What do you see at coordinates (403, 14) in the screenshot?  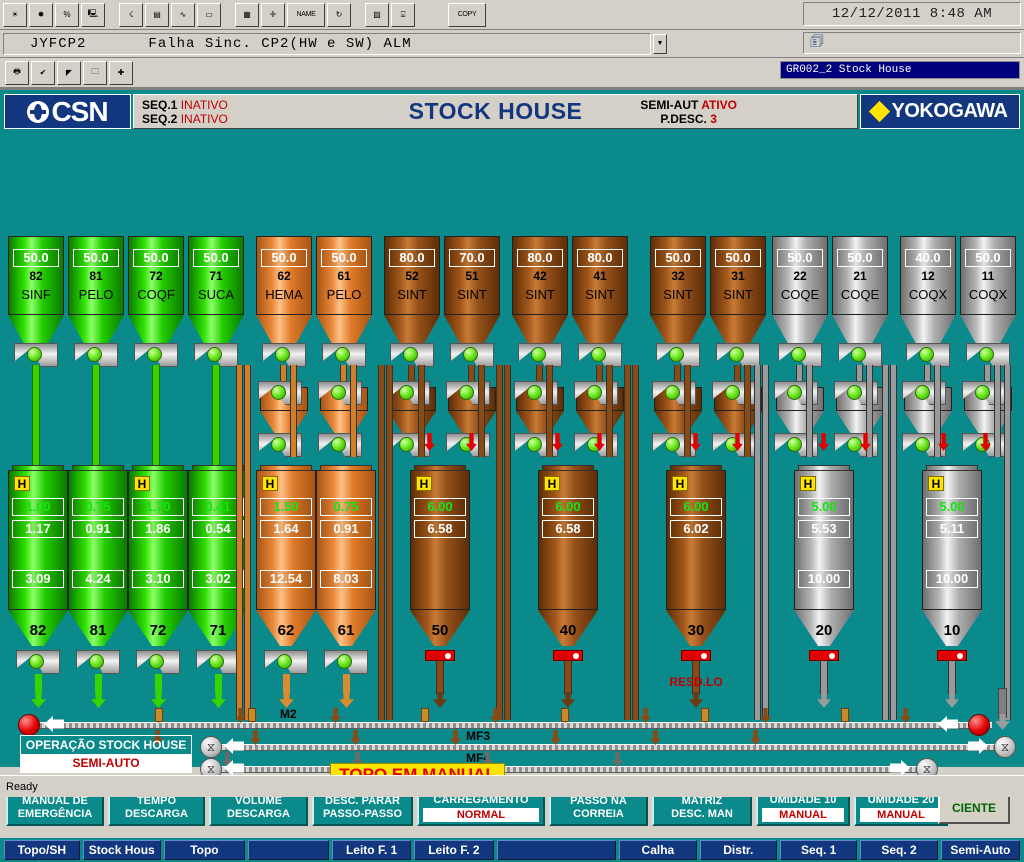 I see `flag-icon: ⌺` at bounding box center [403, 14].